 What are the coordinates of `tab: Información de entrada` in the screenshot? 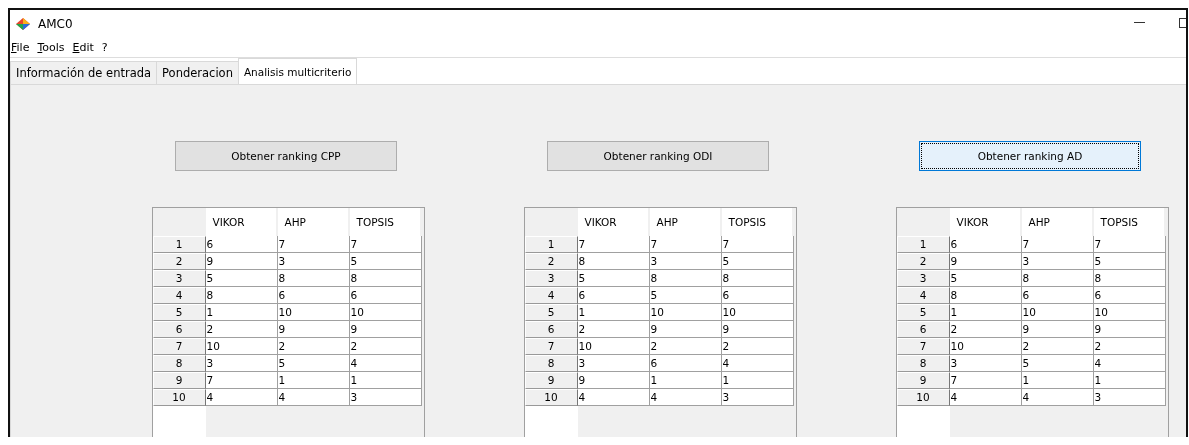 It's located at (84, 72).